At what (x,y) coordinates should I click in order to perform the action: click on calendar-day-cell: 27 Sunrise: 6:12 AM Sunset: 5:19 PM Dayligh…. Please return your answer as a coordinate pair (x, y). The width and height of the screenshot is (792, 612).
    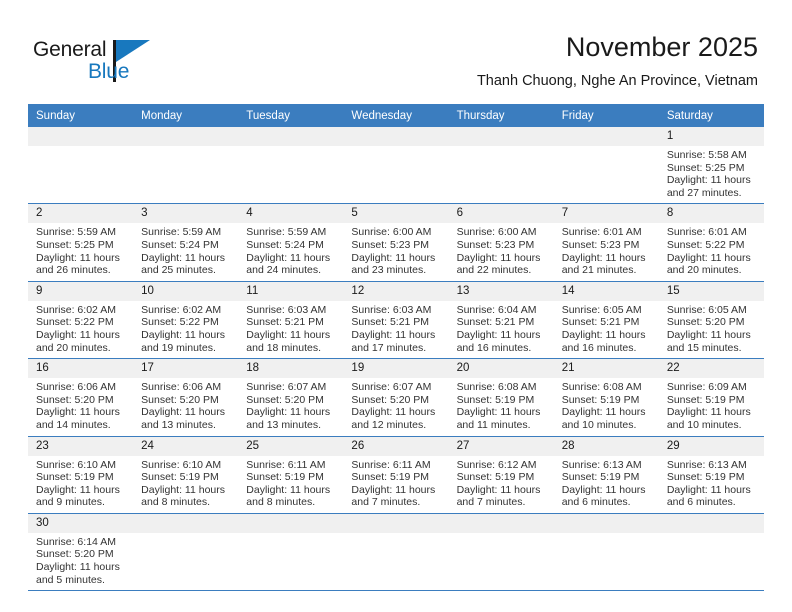
    Looking at the image, I should click on (501, 475).